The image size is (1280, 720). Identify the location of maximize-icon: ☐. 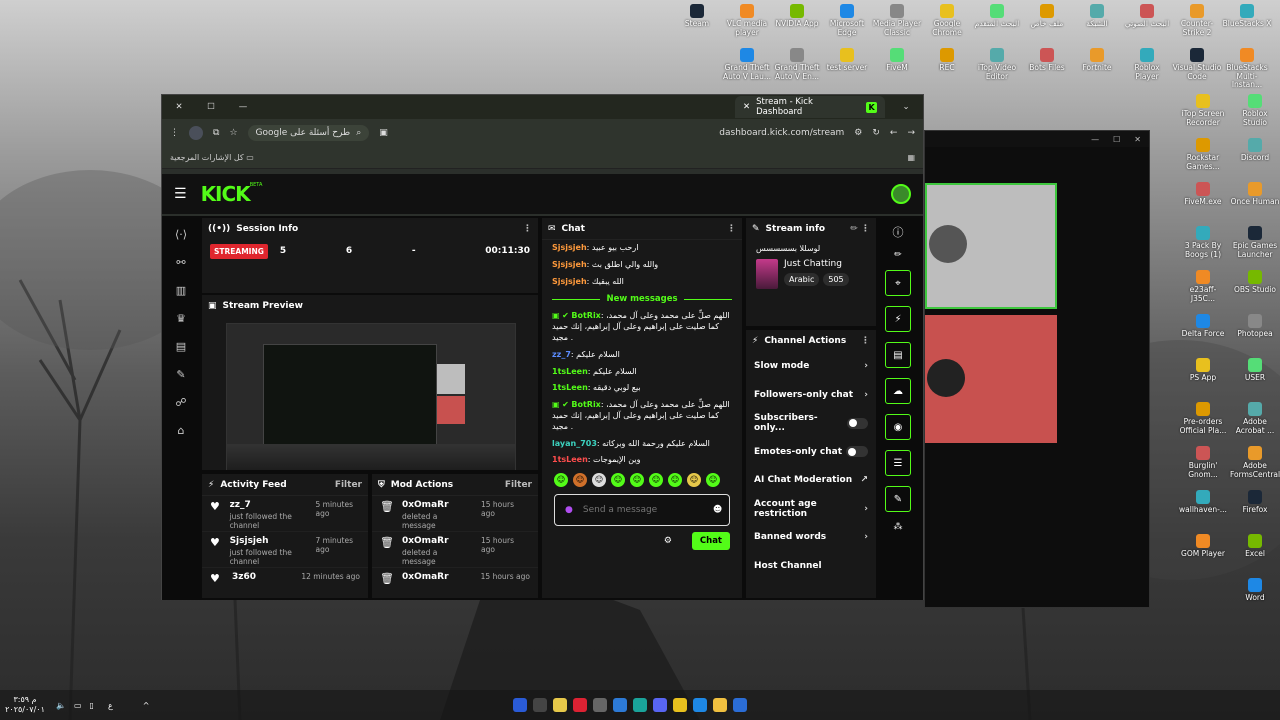
(1116, 139).